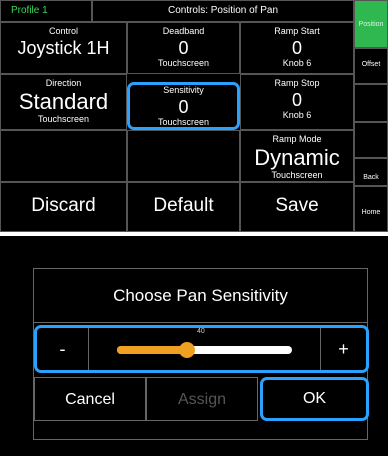 Image resolution: width=388 pixels, height=456 pixels. Describe the element at coordinates (183, 63) in the screenshot. I see `deadband-source: Touchscreen` at that location.